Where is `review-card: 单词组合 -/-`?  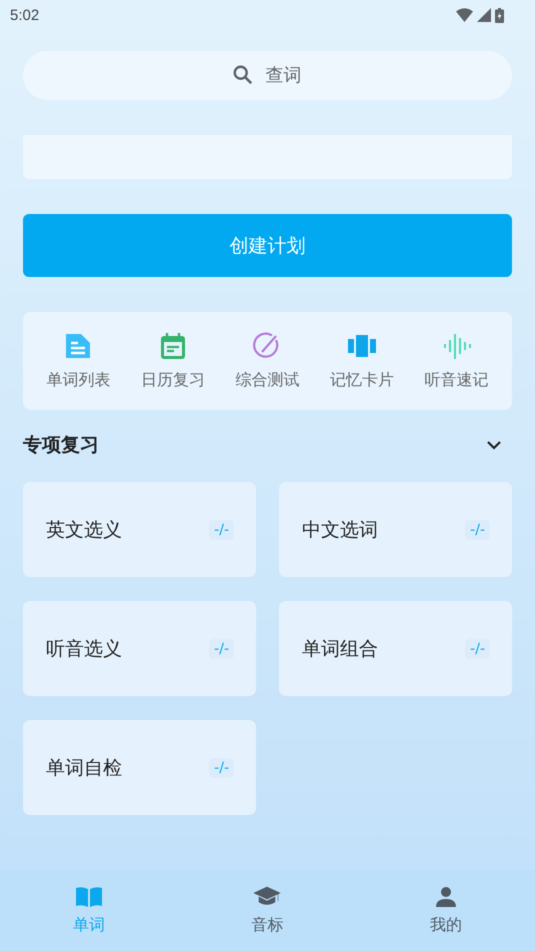
review-card: 单词组合 -/- is located at coordinates (395, 648).